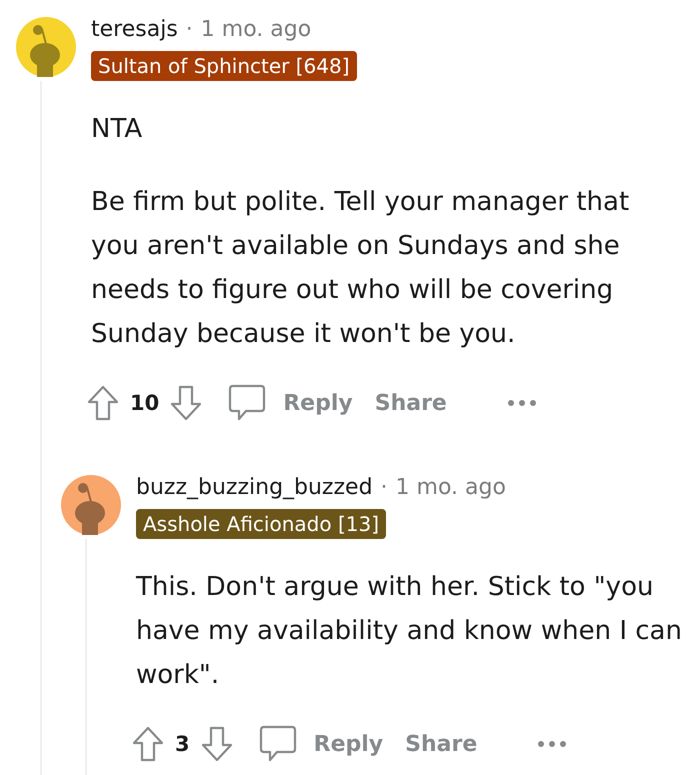 Image resolution: width=700 pixels, height=775 pixels. Describe the element at coordinates (117, 129) in the screenshot. I see `comment-text: NTA` at that location.